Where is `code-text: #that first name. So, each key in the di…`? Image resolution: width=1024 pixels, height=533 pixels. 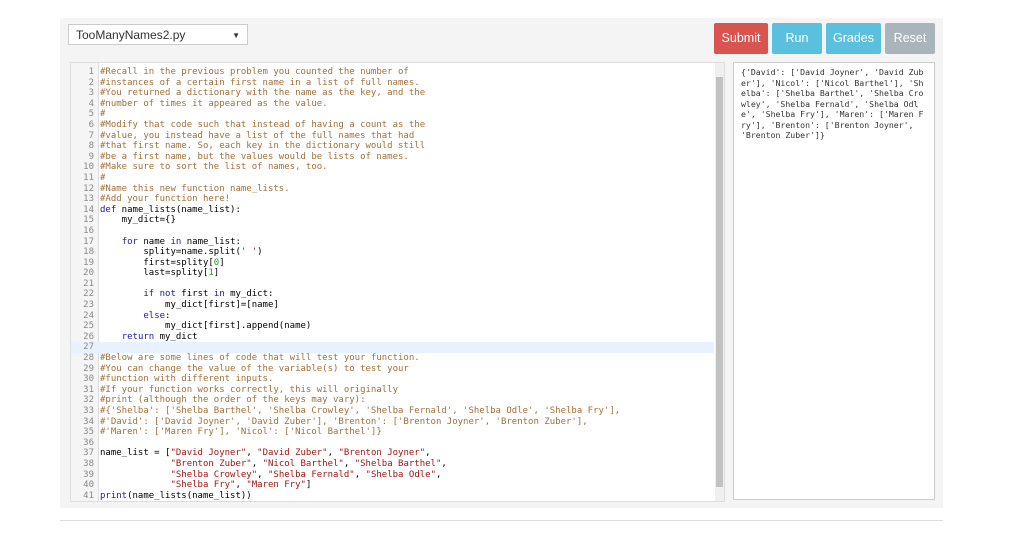
code-text: #that first name. So, each key in the di… is located at coordinates (263, 146).